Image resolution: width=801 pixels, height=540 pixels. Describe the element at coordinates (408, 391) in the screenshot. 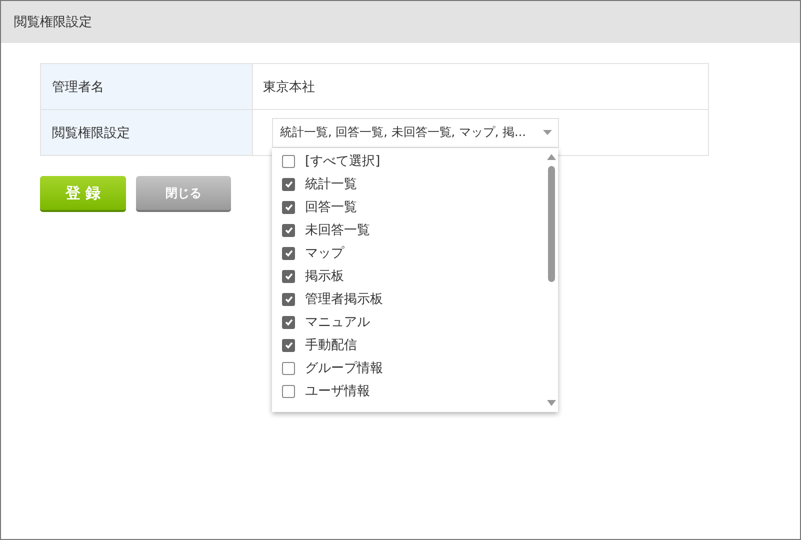

I see `option-item: ユーザ情報` at that location.